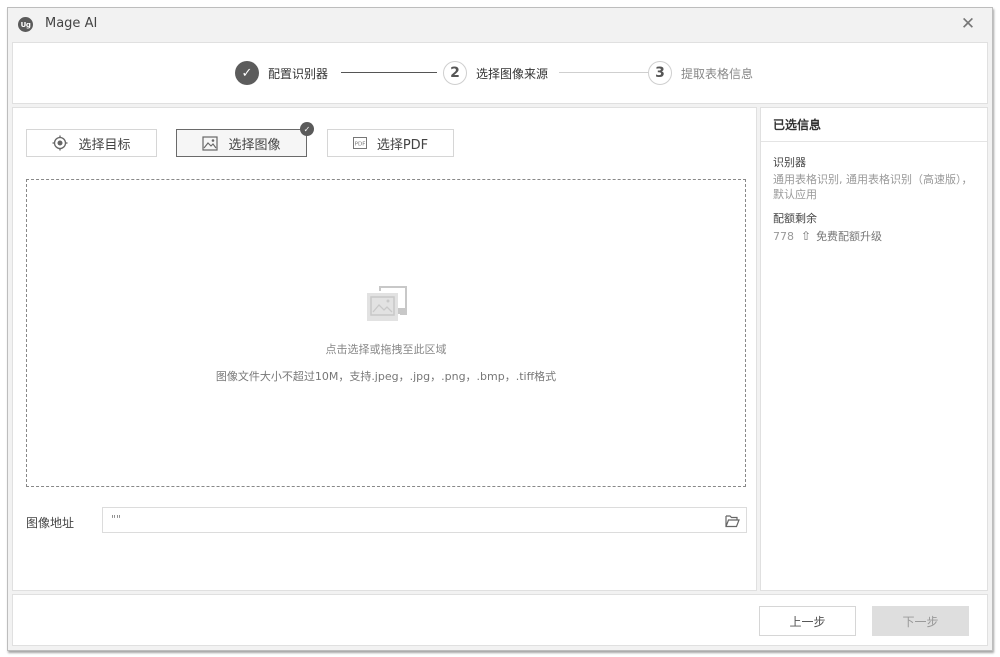  I want to click on step-configure-recognizer: ✓ 配置识别器, so click(281, 73).